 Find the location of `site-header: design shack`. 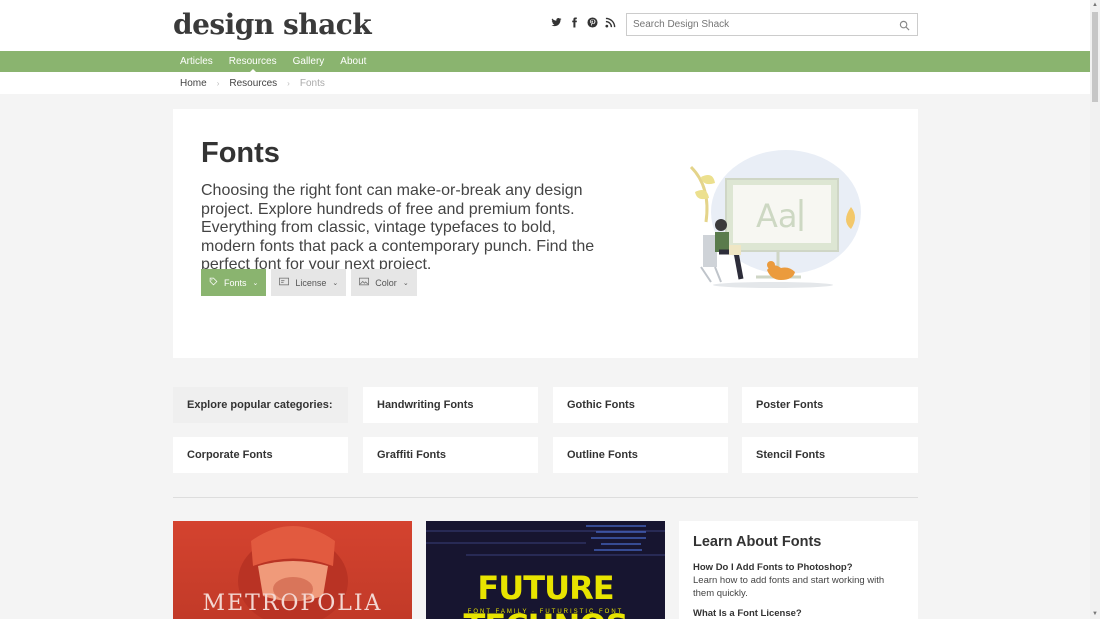

site-header: design shack is located at coordinates (545, 25).